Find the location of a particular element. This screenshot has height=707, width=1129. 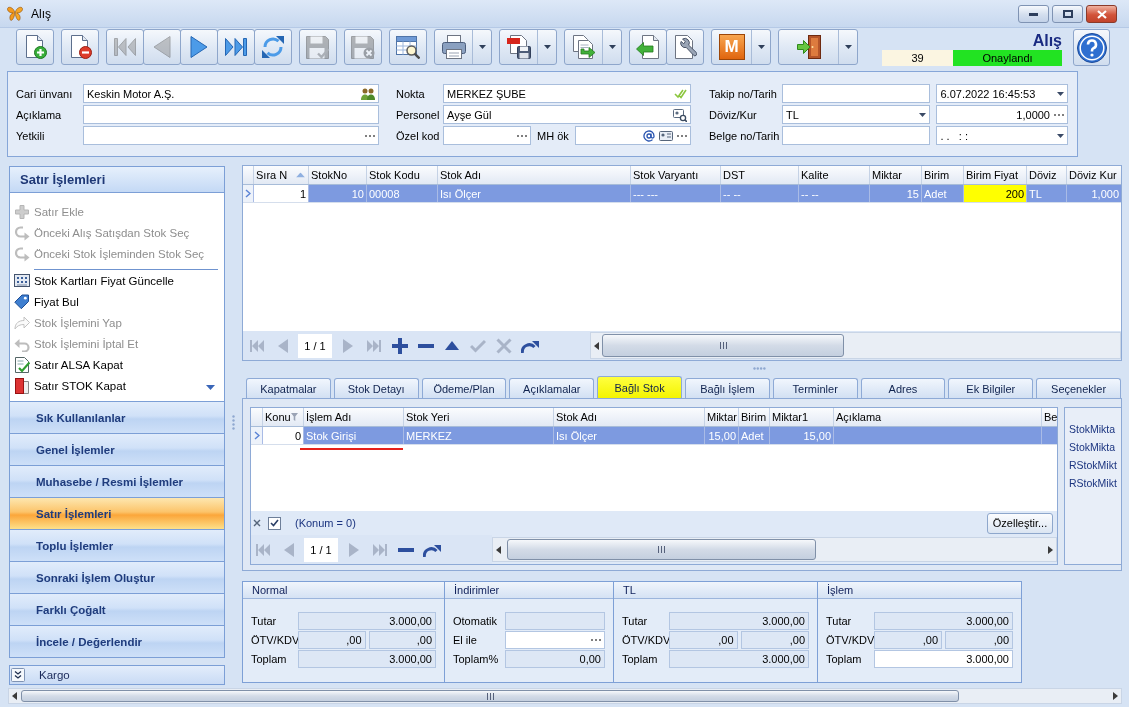

amount-field is located at coordinates (555, 640).